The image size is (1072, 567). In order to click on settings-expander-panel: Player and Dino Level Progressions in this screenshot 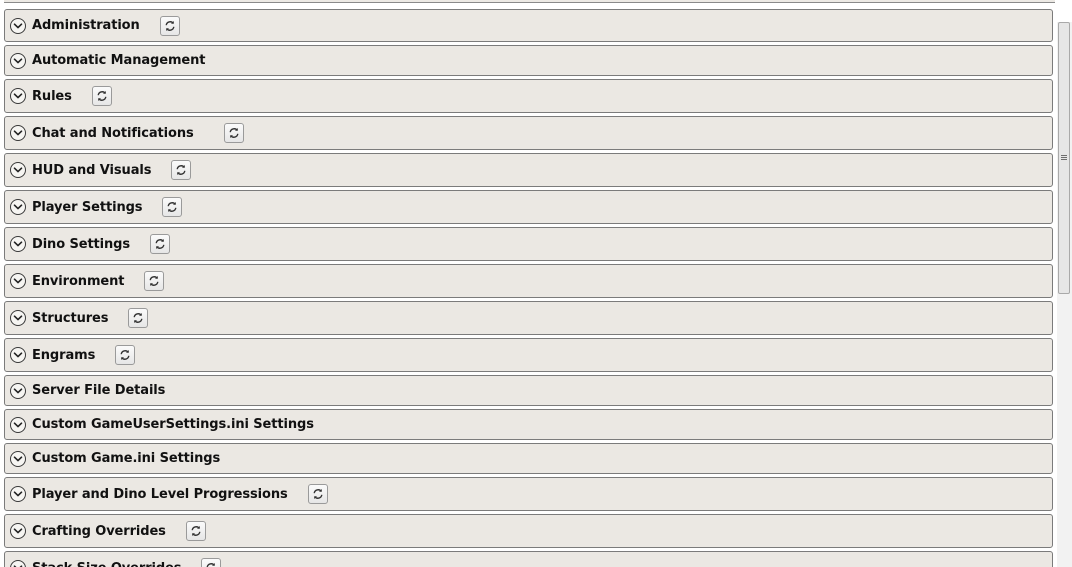, I will do `click(528, 494)`.